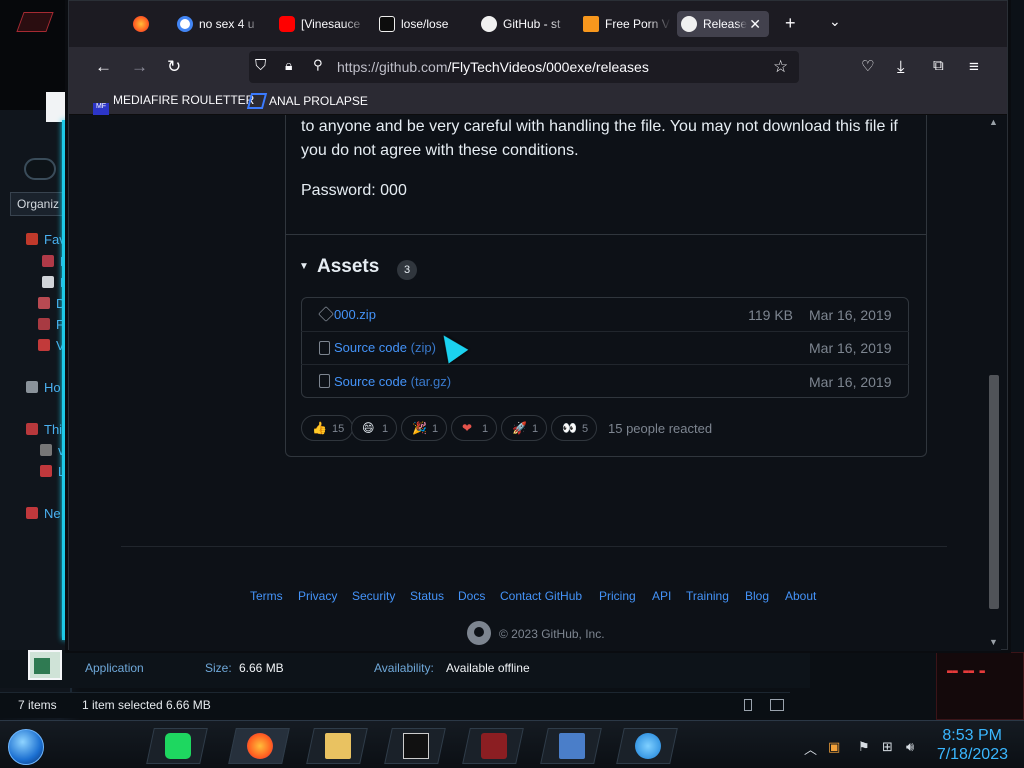 The image size is (1024, 768). I want to click on row-divider, so click(605, 364).